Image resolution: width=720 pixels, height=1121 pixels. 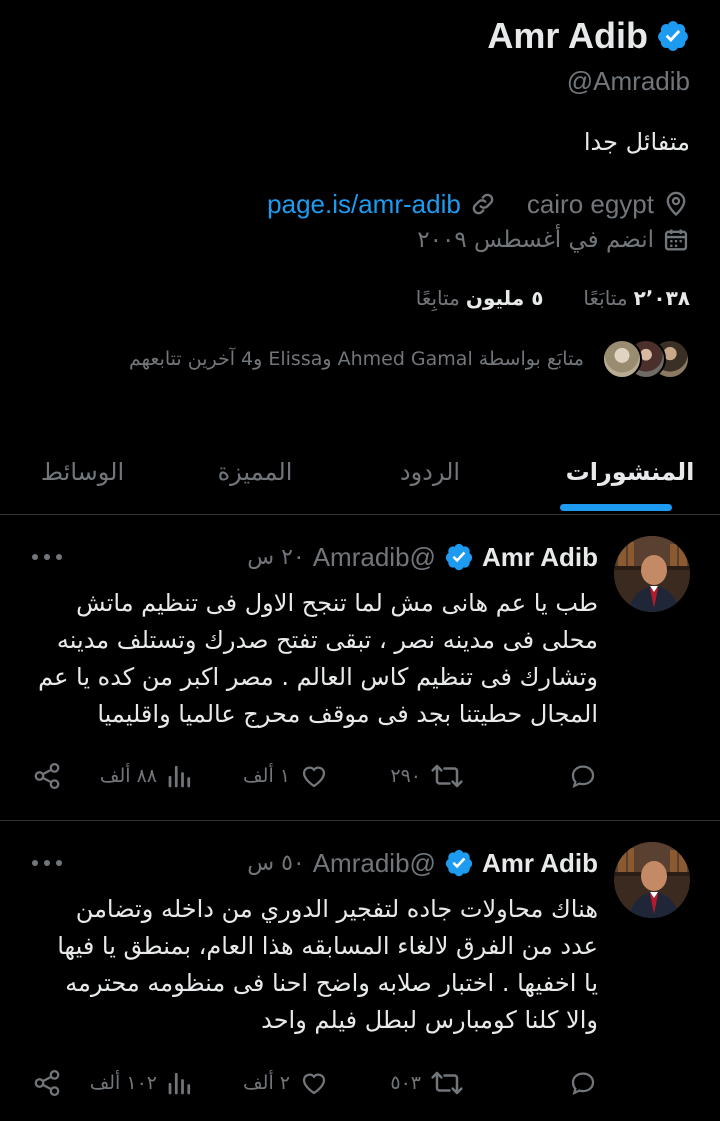 I want to click on followers-count-link: ٥ مليون متابِعًا, so click(x=480, y=298).